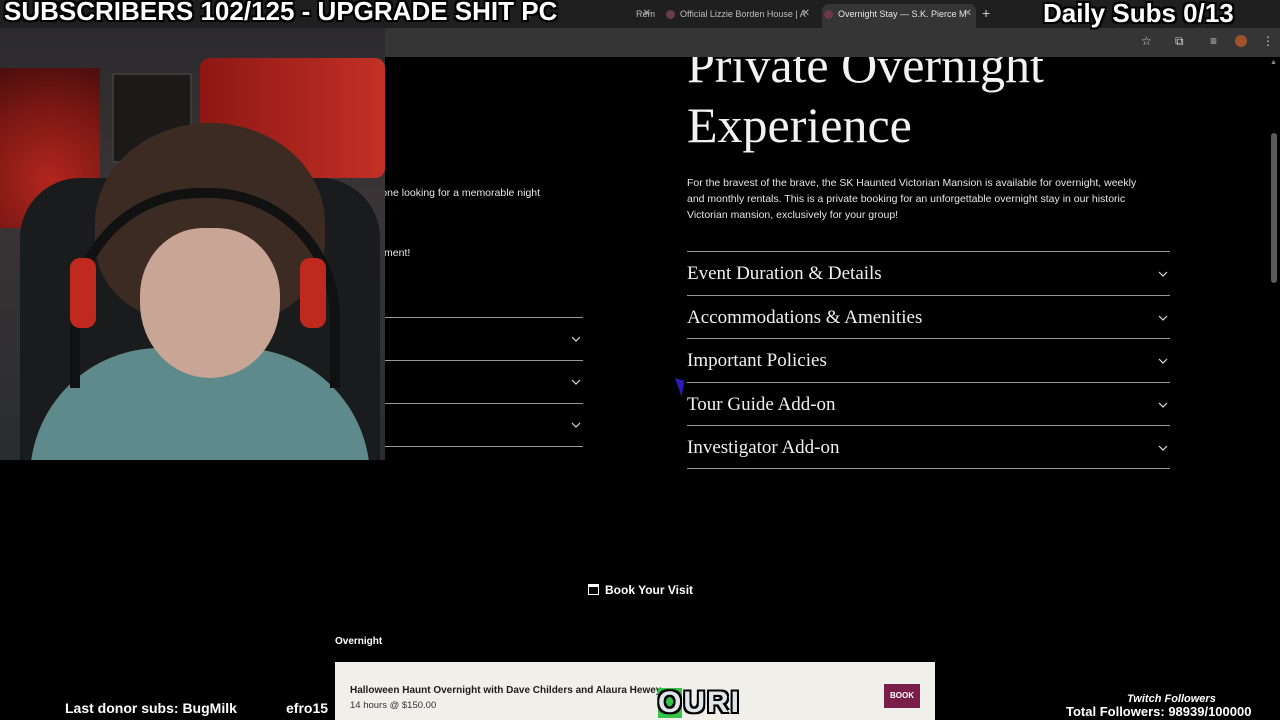  Describe the element at coordinates (1213, 41) in the screenshot. I see `media-icon: ≡` at that location.